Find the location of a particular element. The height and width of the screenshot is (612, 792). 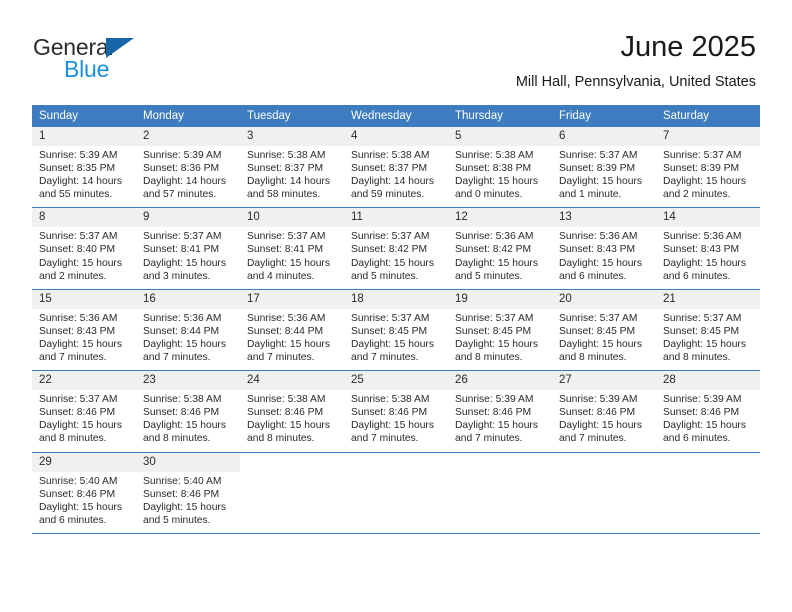

day-number: 4 is located at coordinates (396, 136).